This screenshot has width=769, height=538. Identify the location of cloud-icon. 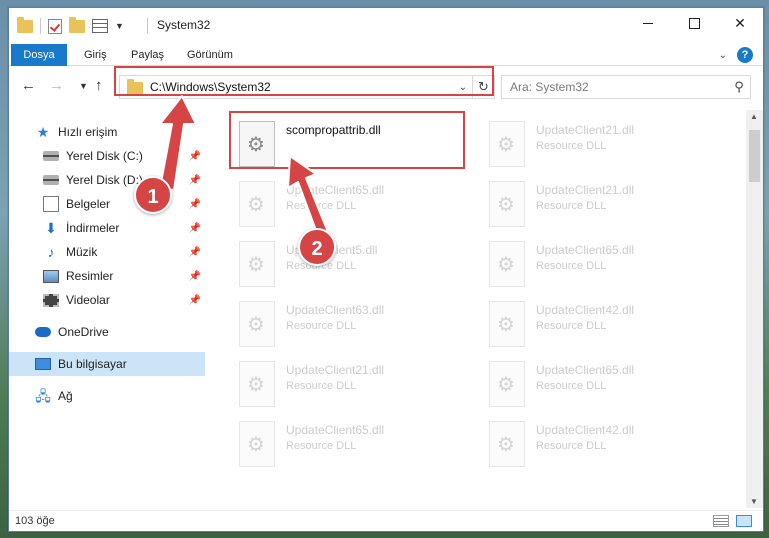
(43, 332).